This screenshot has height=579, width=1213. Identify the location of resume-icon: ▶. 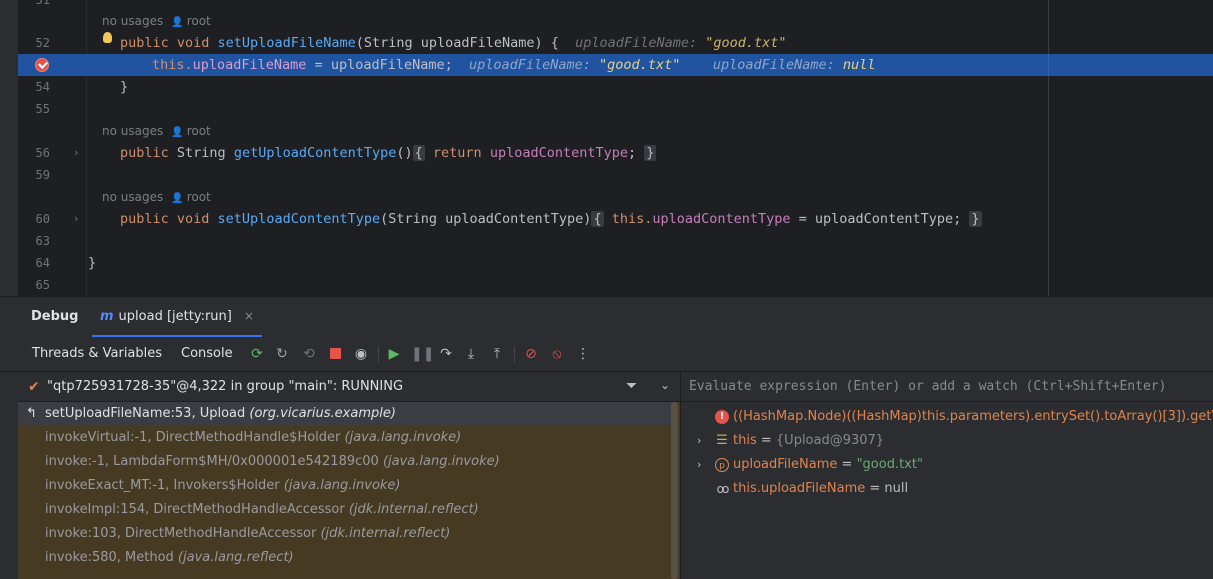
(394, 354).